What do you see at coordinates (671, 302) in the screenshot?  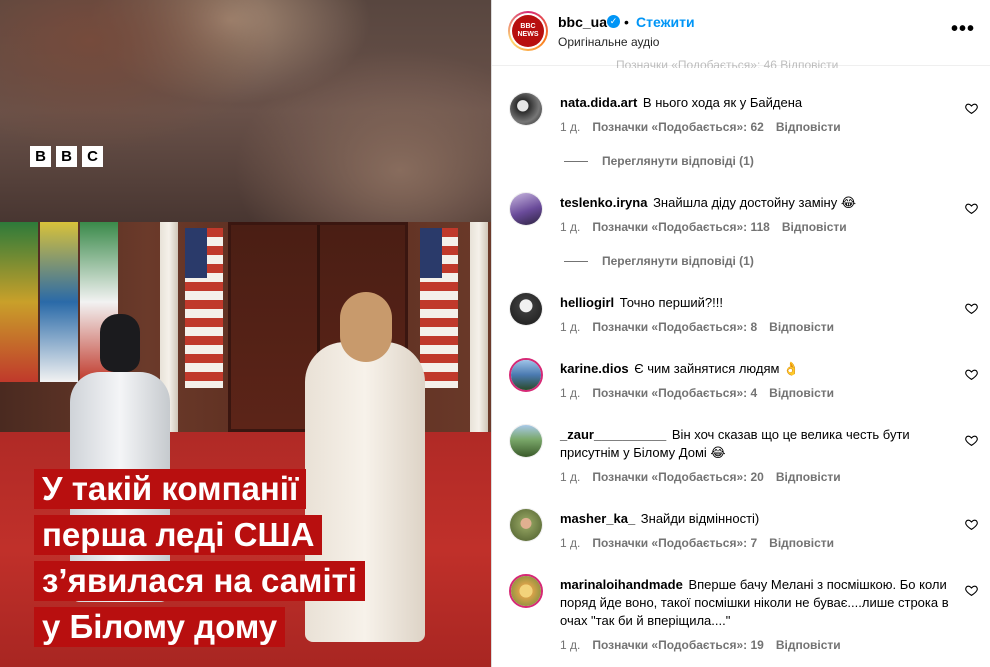 I see `comment-text: Точно перший?!!!` at bounding box center [671, 302].